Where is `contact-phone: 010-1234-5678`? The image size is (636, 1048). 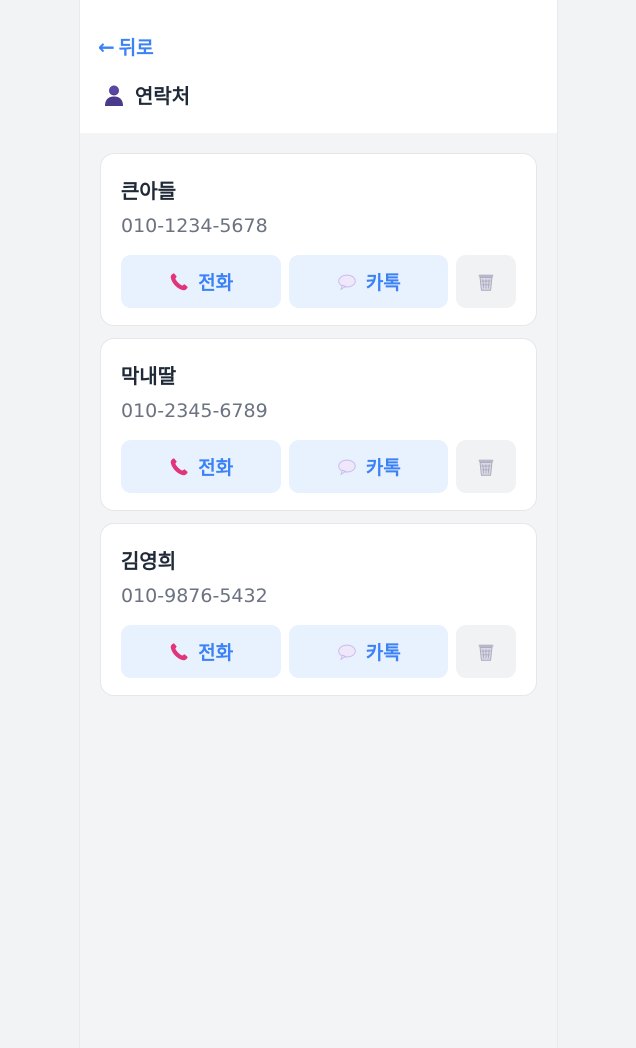 contact-phone: 010-1234-5678 is located at coordinates (194, 226).